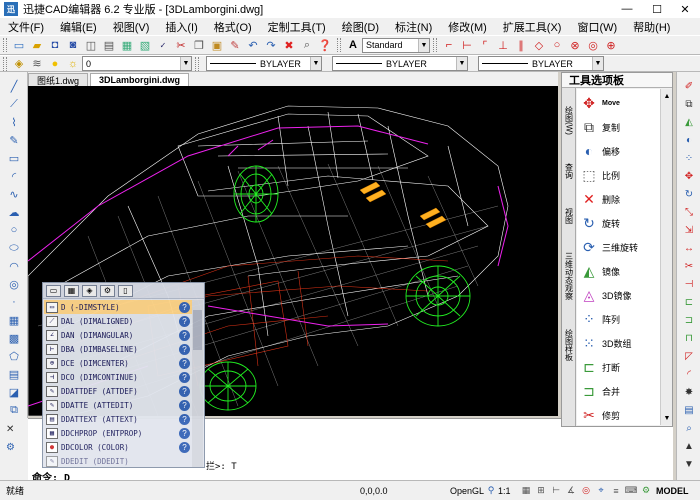 This screenshot has height=500, width=700. I want to click on break-at-point-icon: ⊏, so click(689, 302).